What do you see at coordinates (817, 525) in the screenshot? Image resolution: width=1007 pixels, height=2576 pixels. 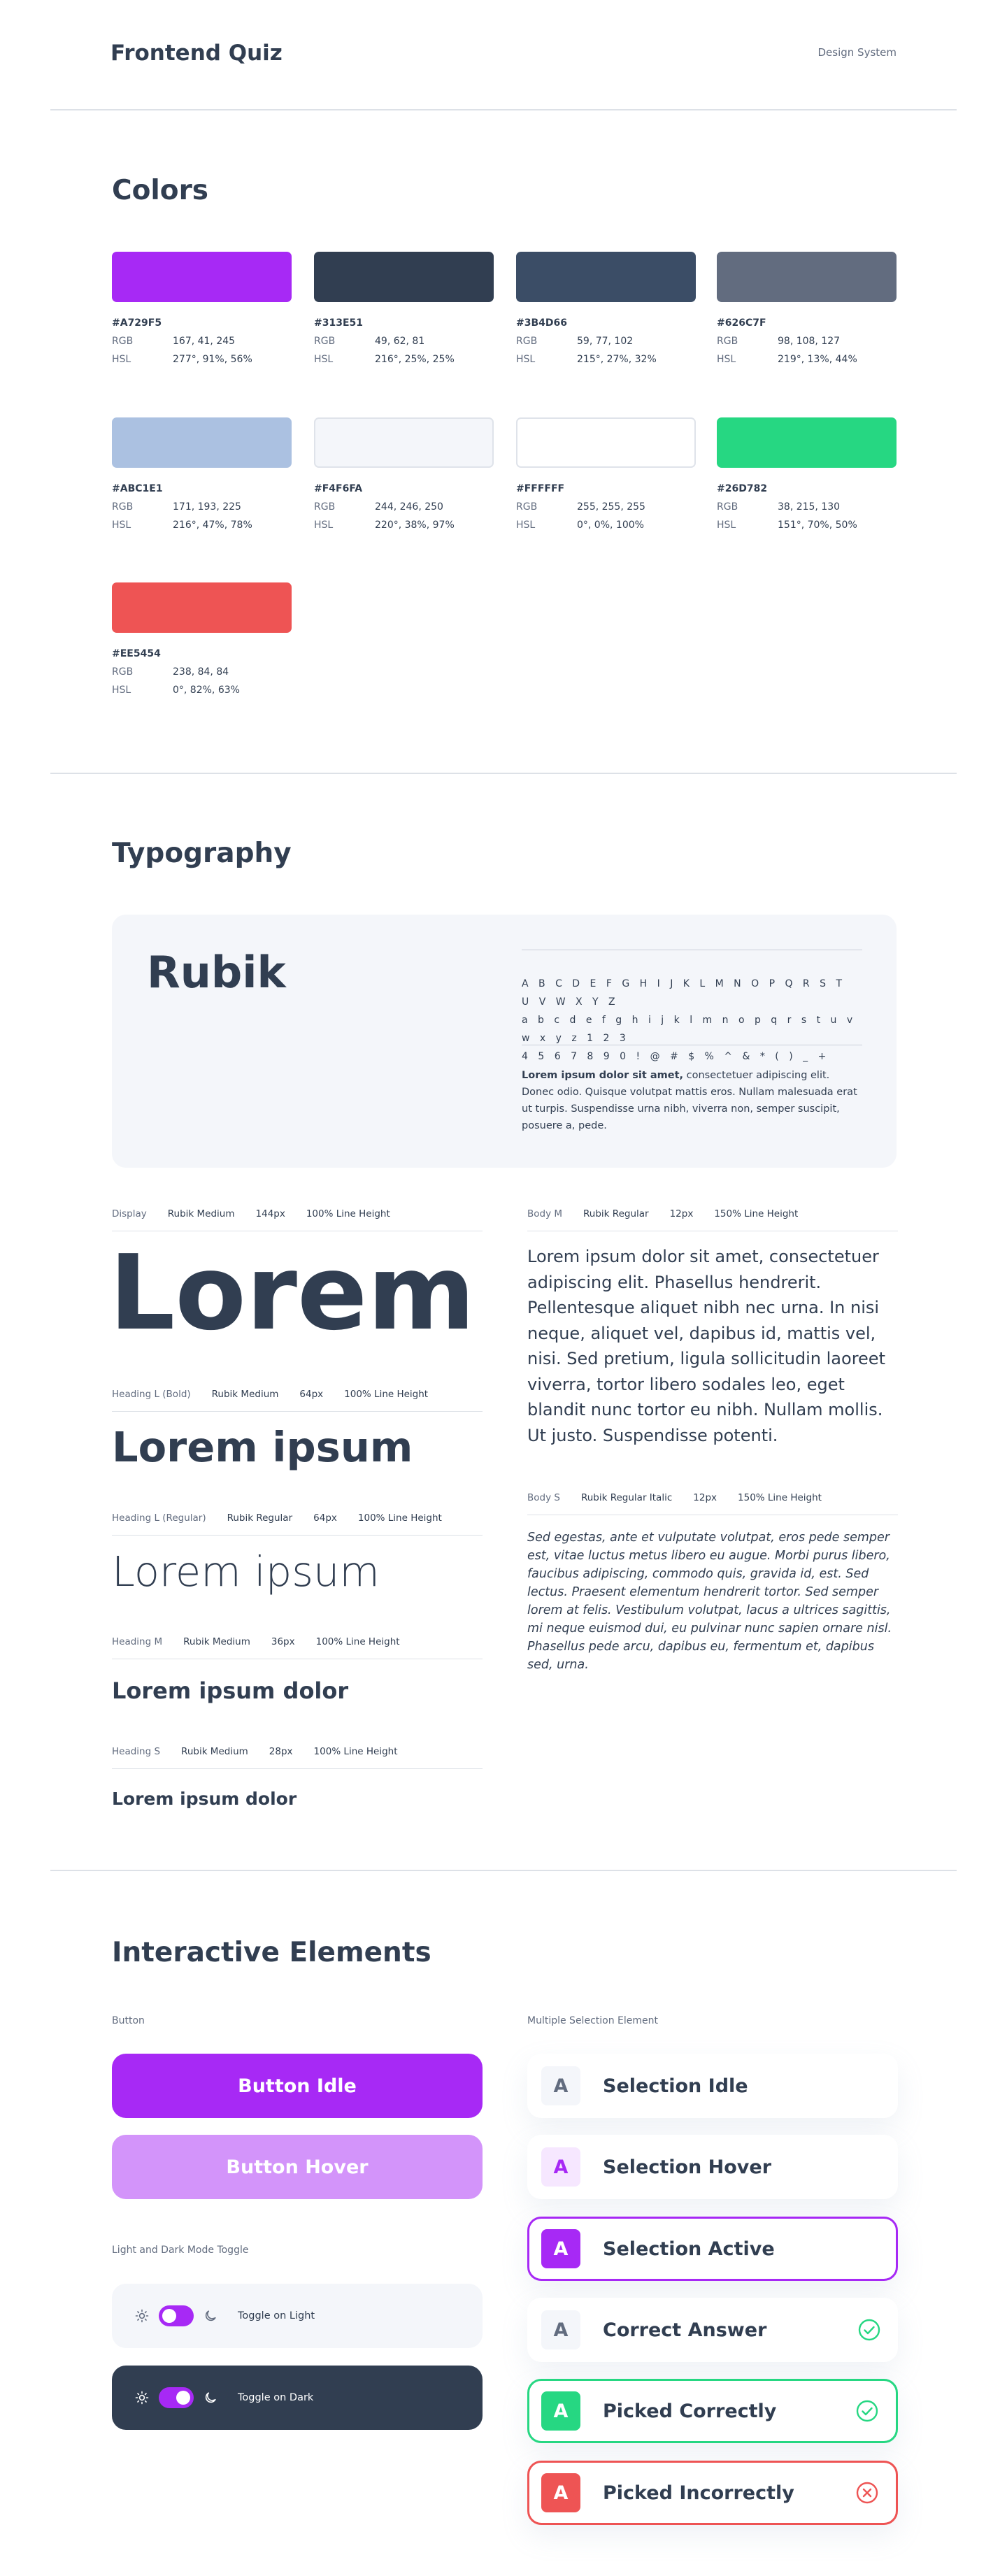 I see `hsl-value: 151°, 70%, 50%` at bounding box center [817, 525].